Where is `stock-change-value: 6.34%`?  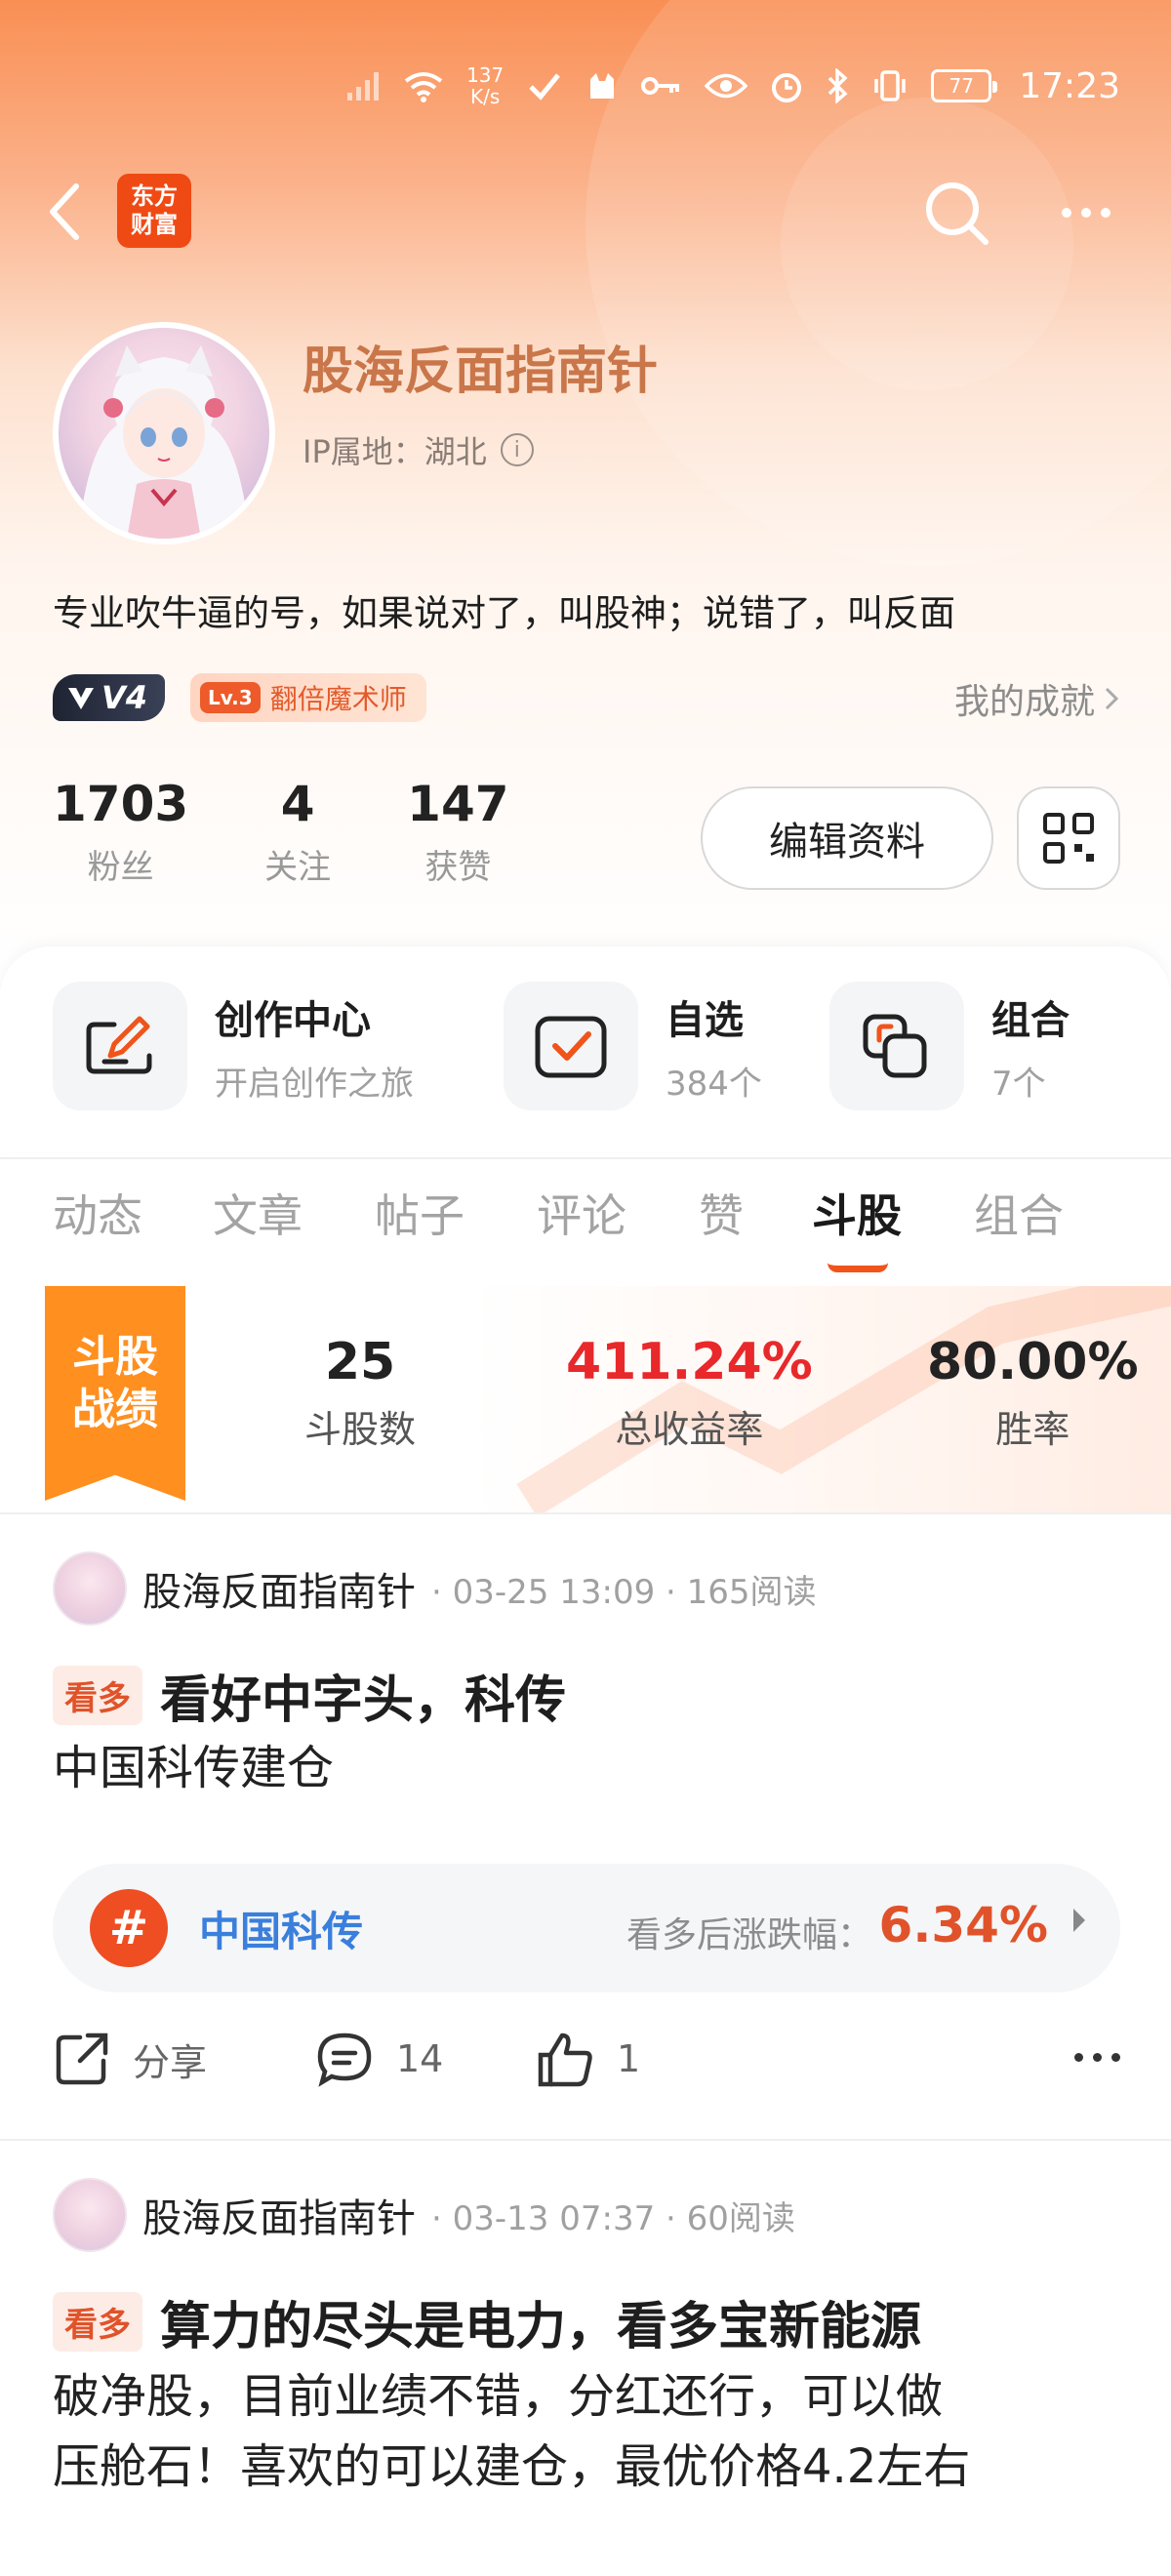 stock-change-value: 6.34% is located at coordinates (963, 1925).